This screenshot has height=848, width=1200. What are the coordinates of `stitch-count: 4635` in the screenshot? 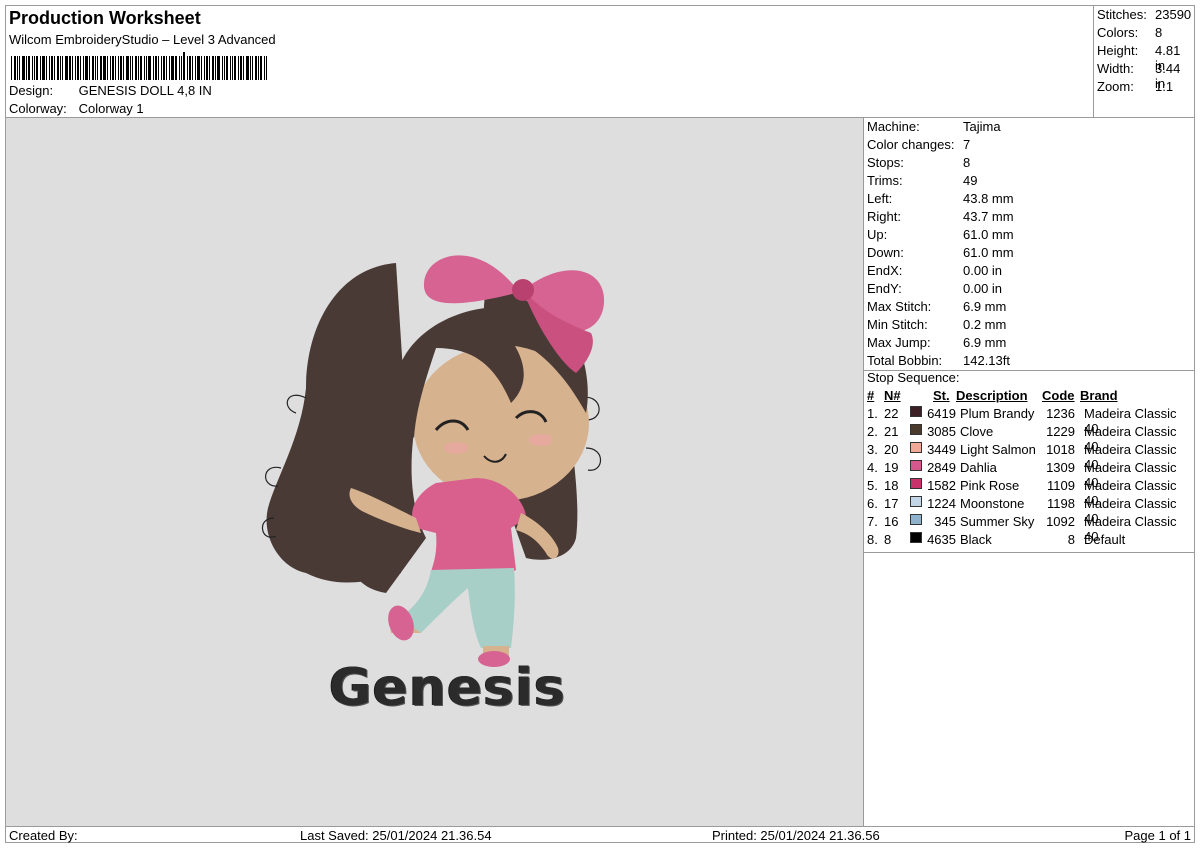 It's located at (941, 539).